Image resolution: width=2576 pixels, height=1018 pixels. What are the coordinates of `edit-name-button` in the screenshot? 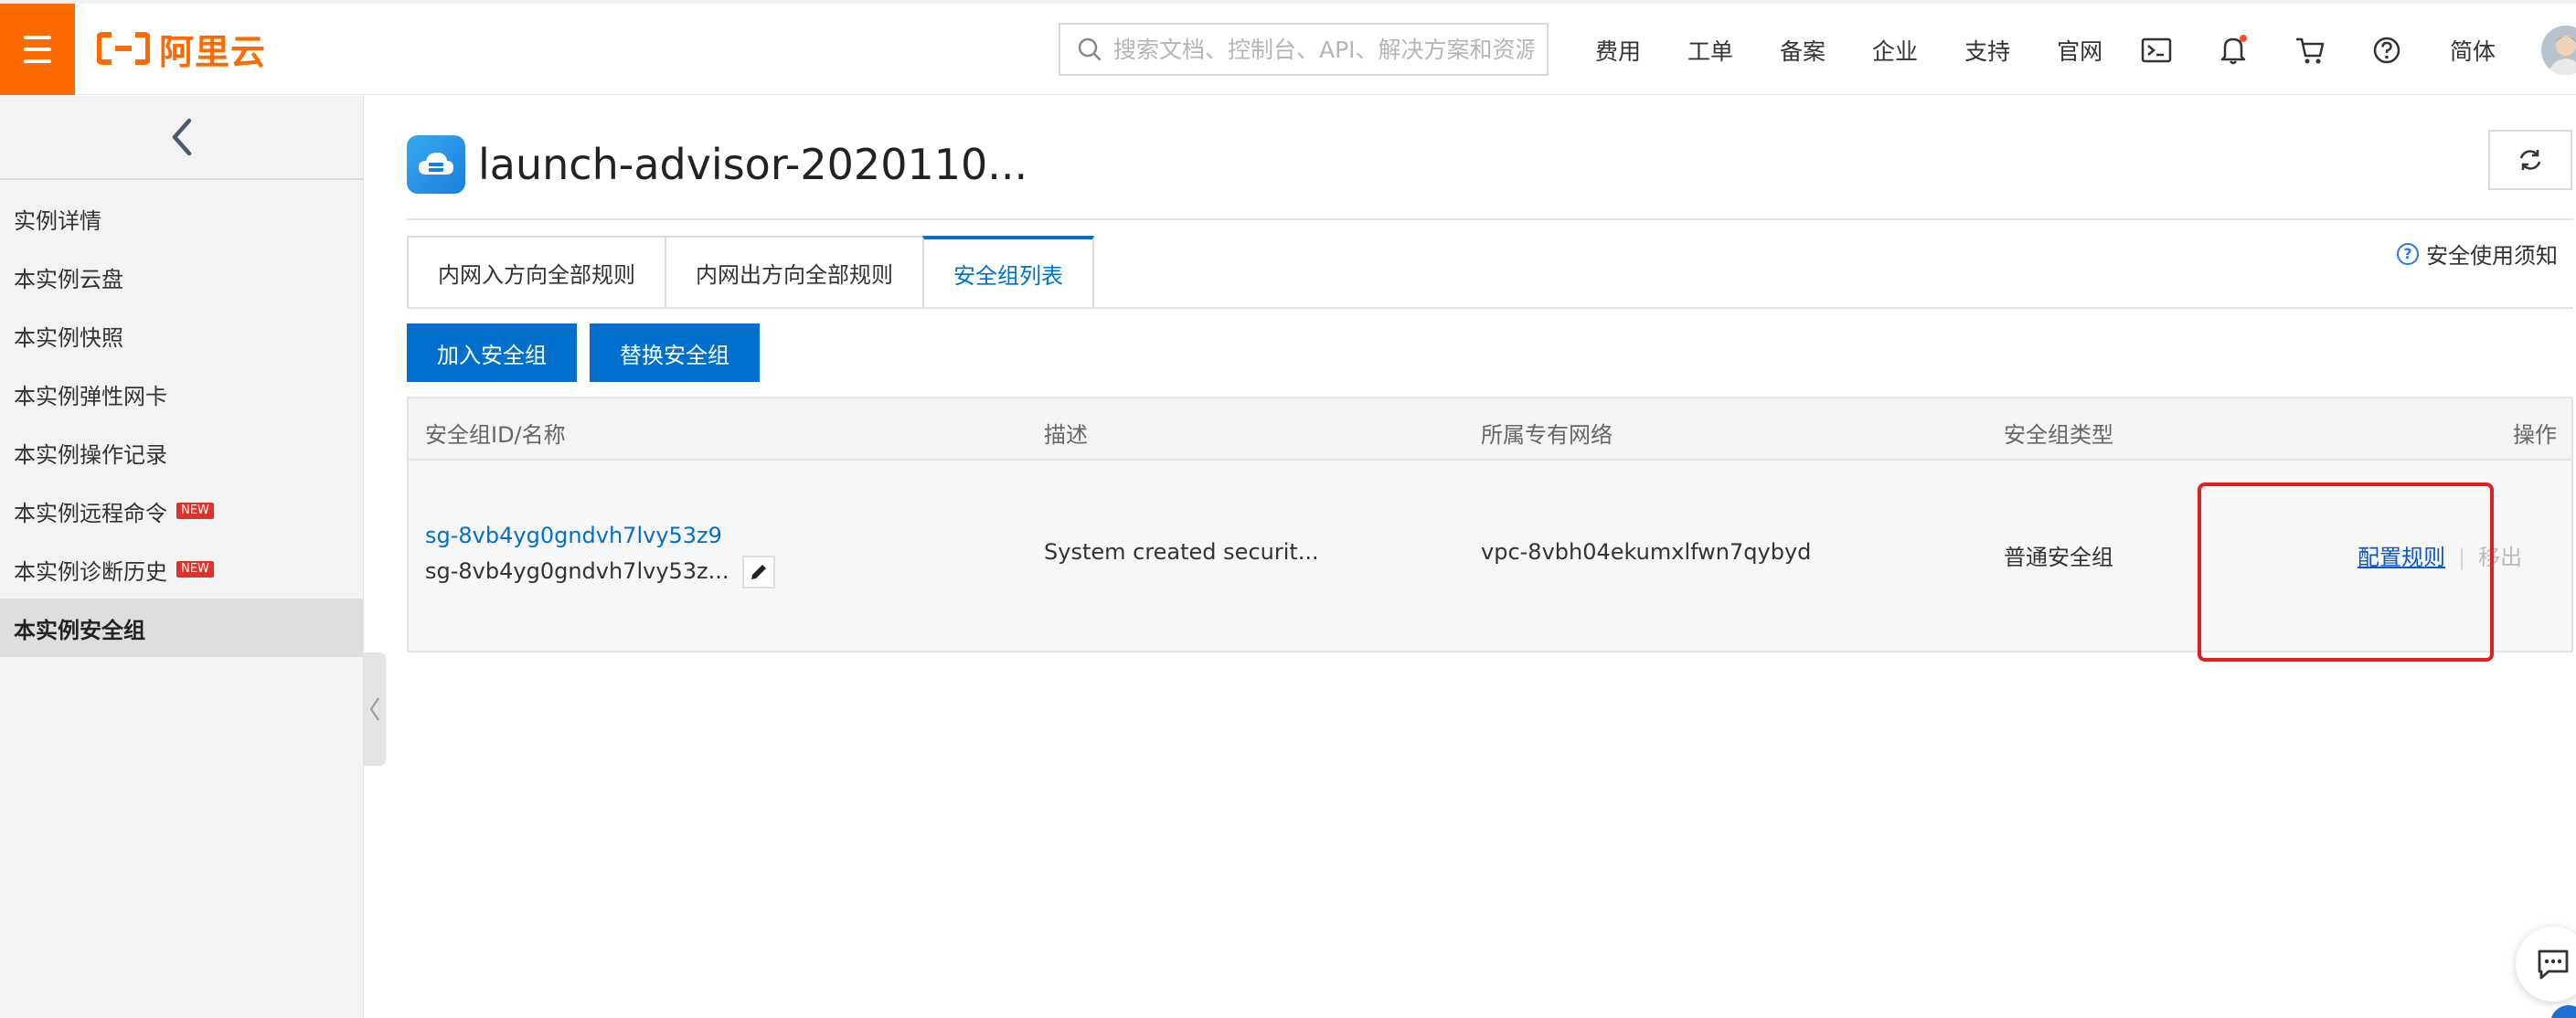 It's located at (758, 572).